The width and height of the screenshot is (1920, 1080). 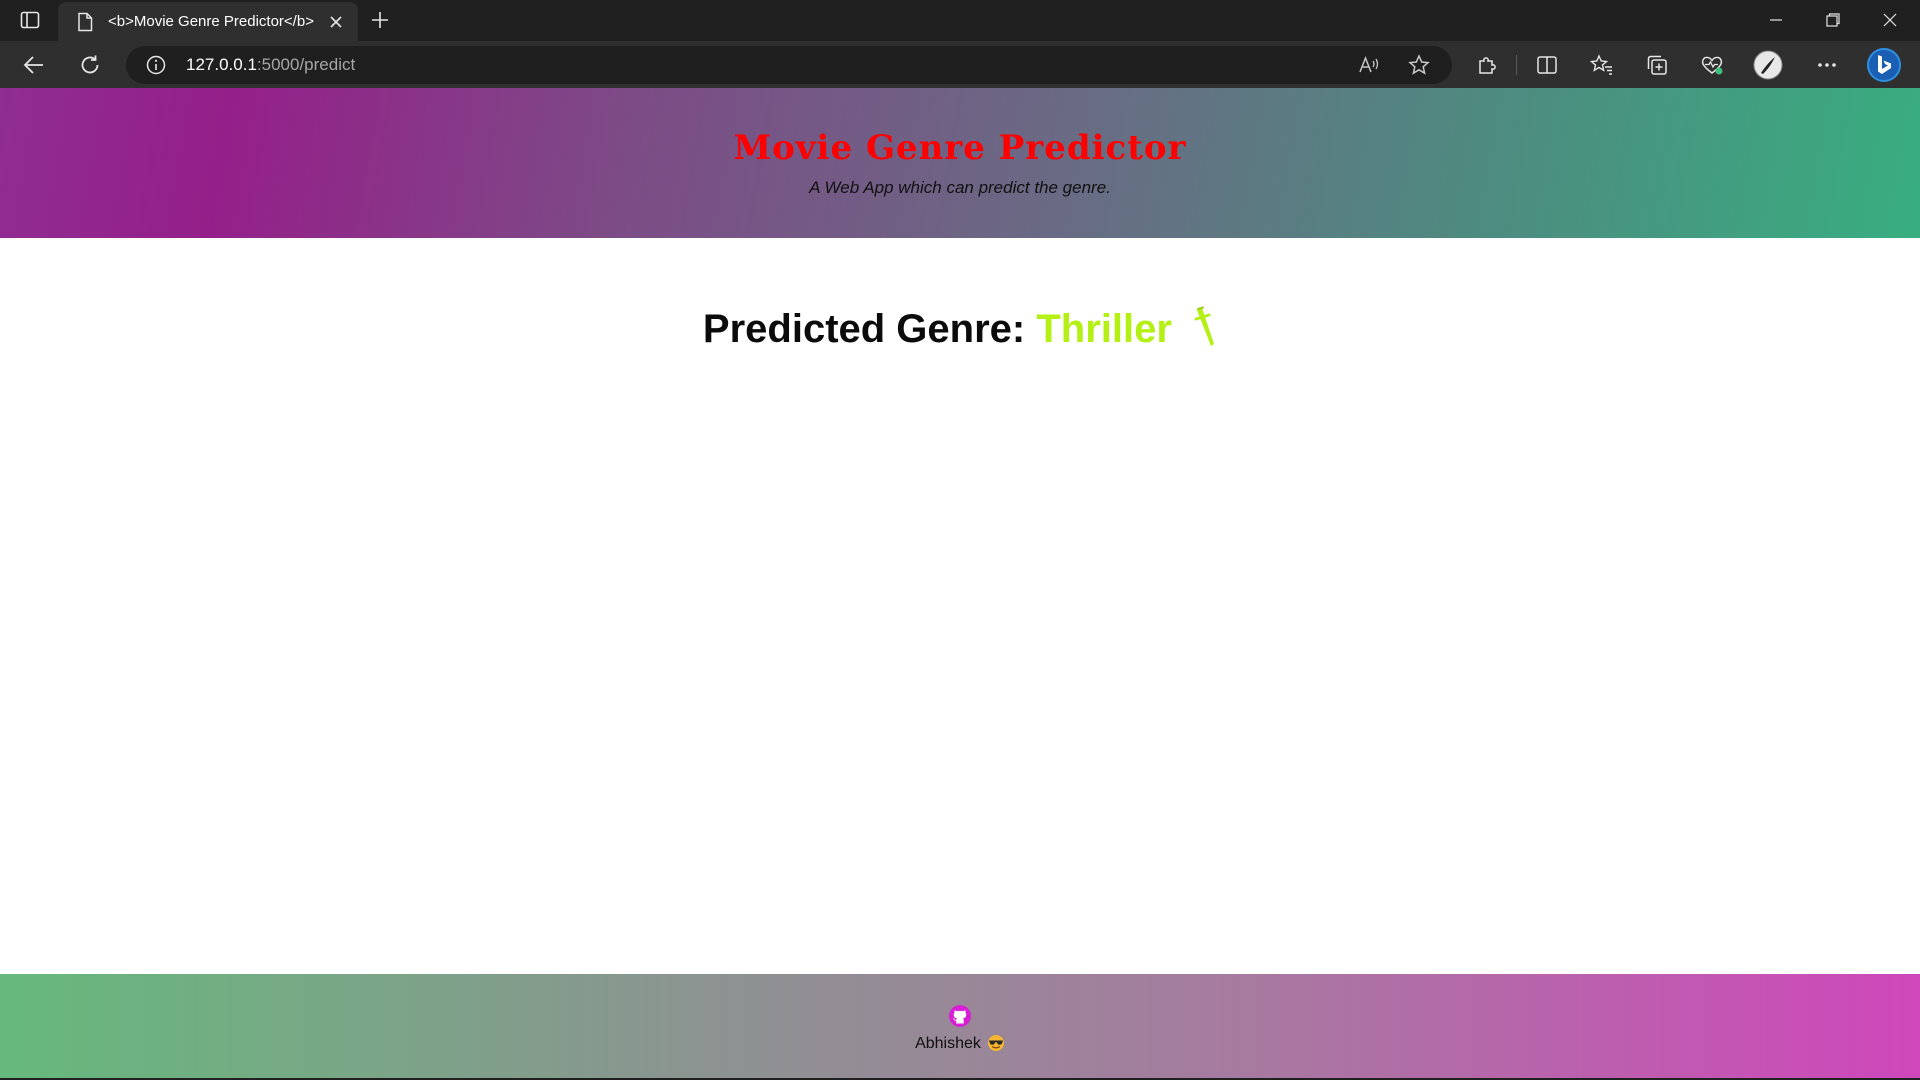 I want to click on active-tab: <b>Movie Genre Predictor</b>, so click(x=208, y=21).